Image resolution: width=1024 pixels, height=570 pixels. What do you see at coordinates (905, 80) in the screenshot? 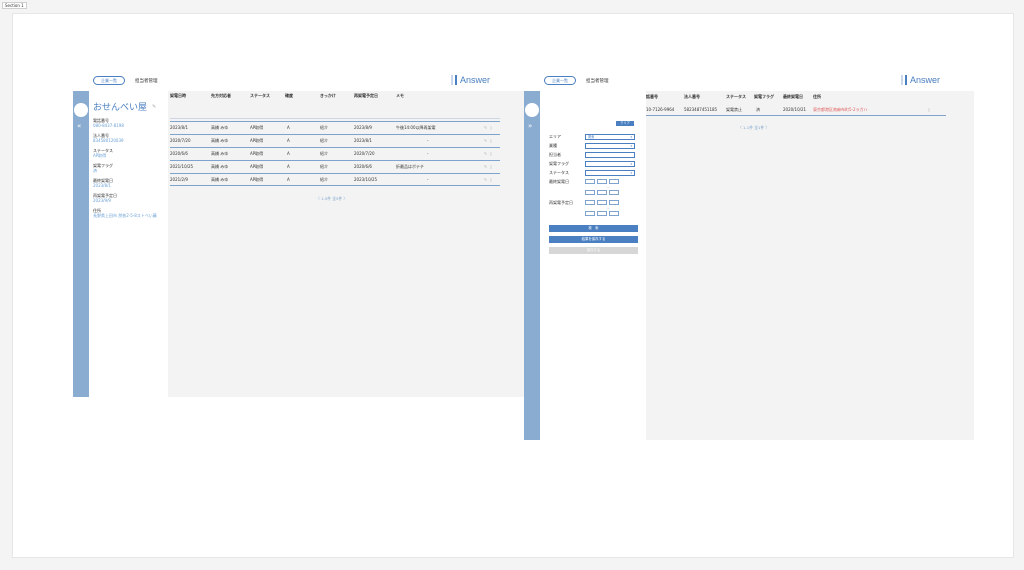
I see `logo-mark-dark` at bounding box center [905, 80].